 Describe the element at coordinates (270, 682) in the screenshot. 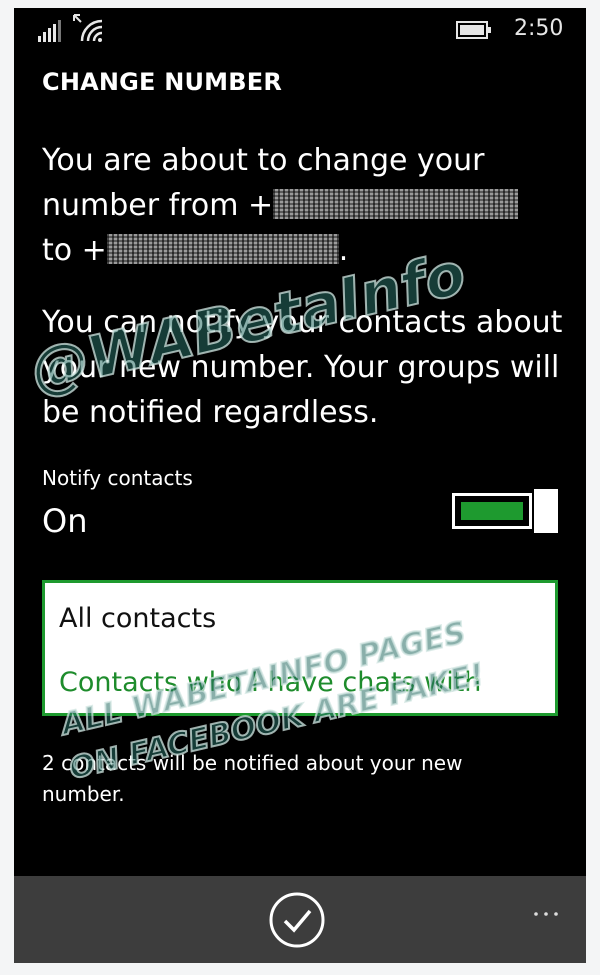

I see `option-contacts-with-chats: Contacts who I have chats with` at that location.